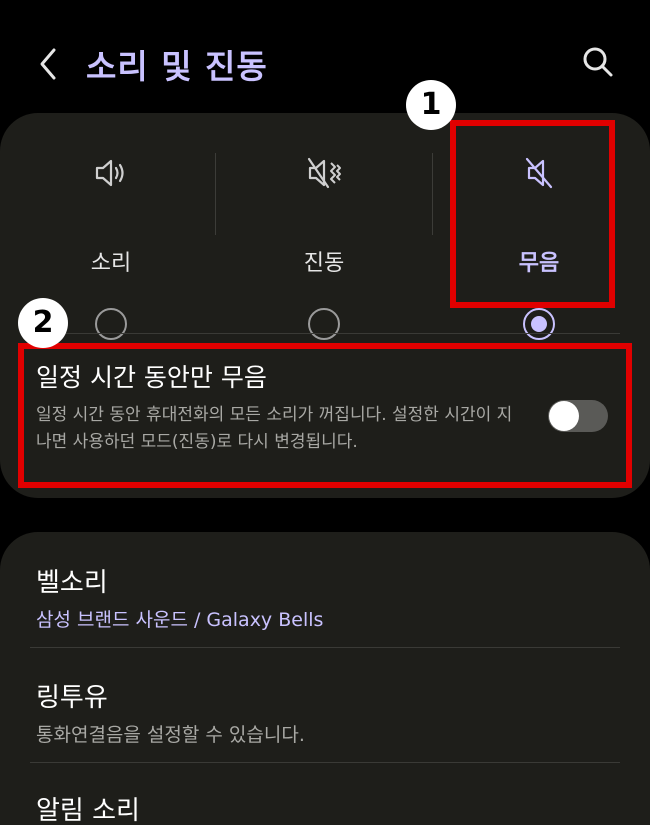 Image resolution: width=650 pixels, height=825 pixels. What do you see at coordinates (324, 173) in the screenshot?
I see `vibrate-icon` at bounding box center [324, 173].